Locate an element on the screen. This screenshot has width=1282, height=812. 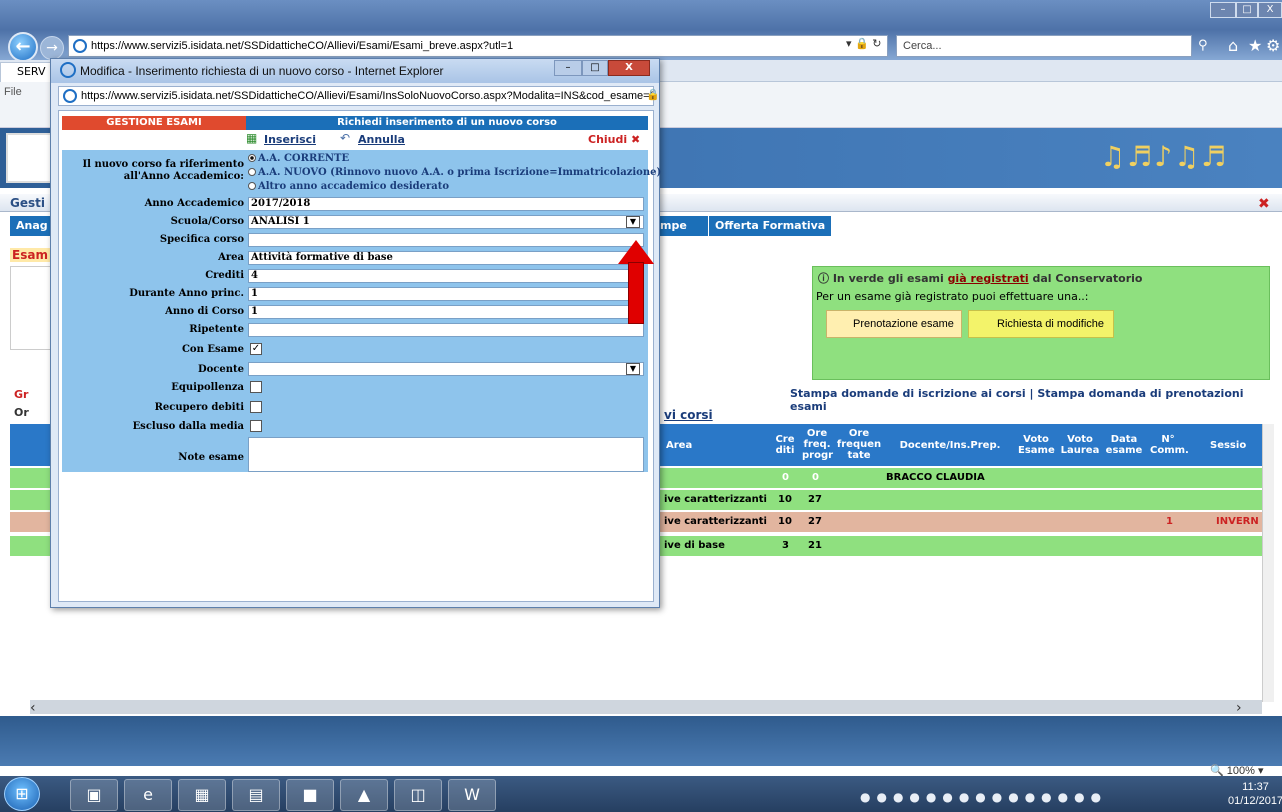
radio-selected-icon is located at coordinates (252, 158).